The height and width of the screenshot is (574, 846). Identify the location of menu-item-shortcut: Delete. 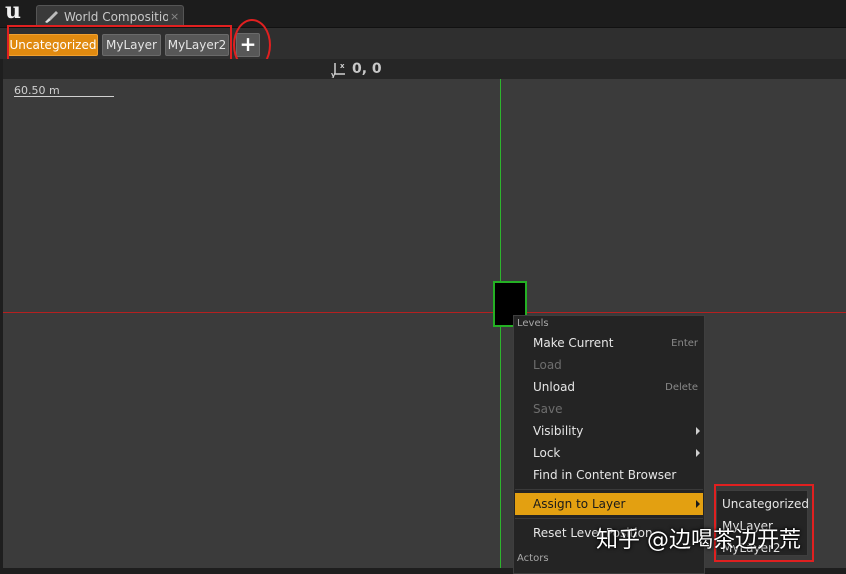
(681, 387).